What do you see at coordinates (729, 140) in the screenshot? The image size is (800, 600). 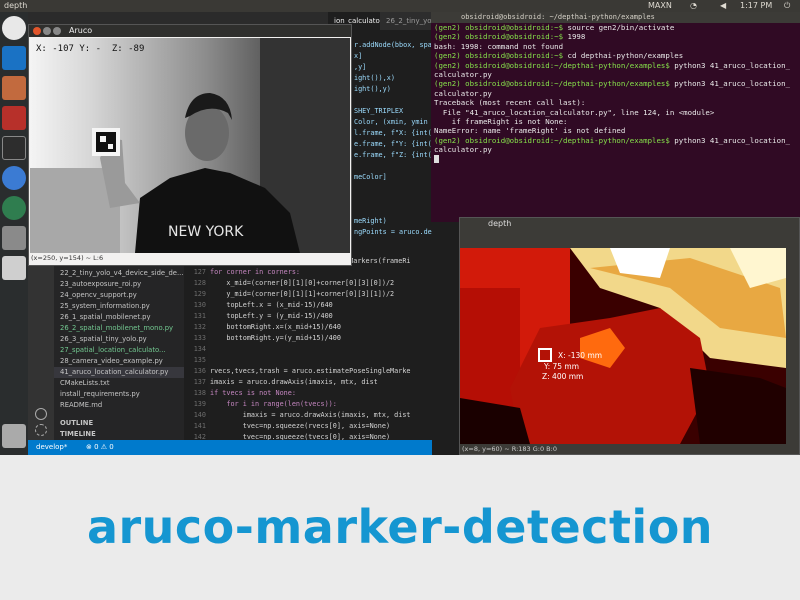 I see `terminal-text: python3 41_aruco_location_` at bounding box center [729, 140].